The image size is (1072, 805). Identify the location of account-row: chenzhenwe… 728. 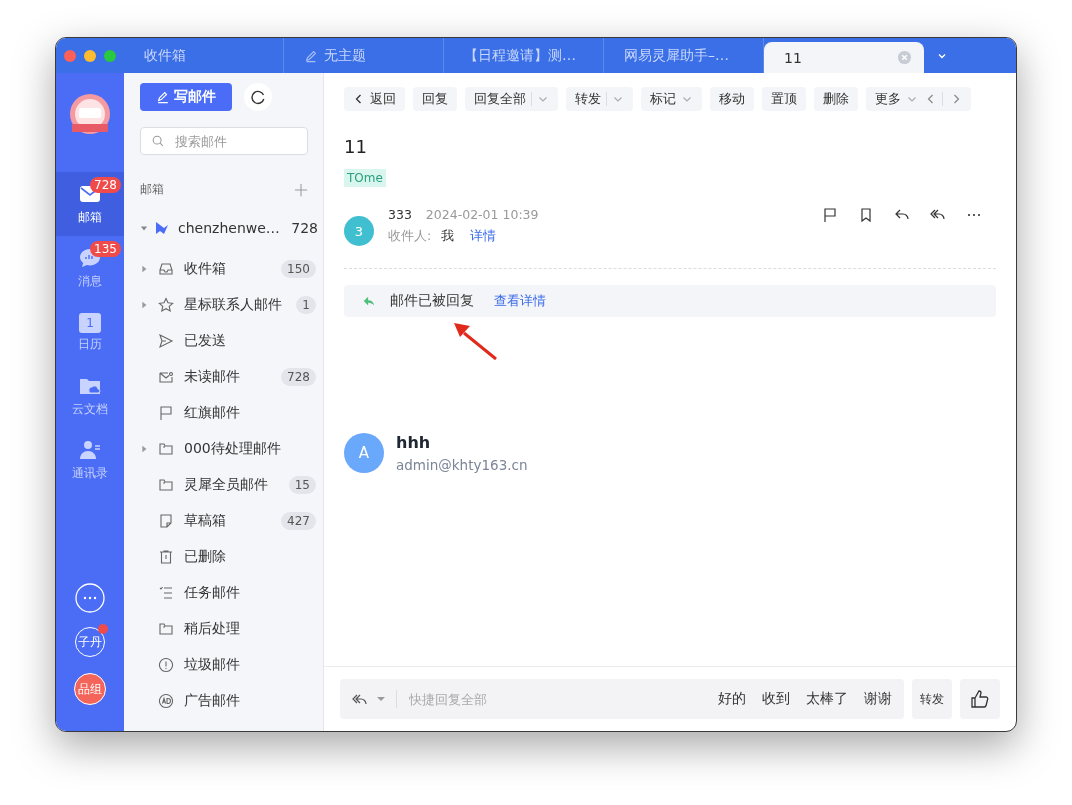
(229, 228).